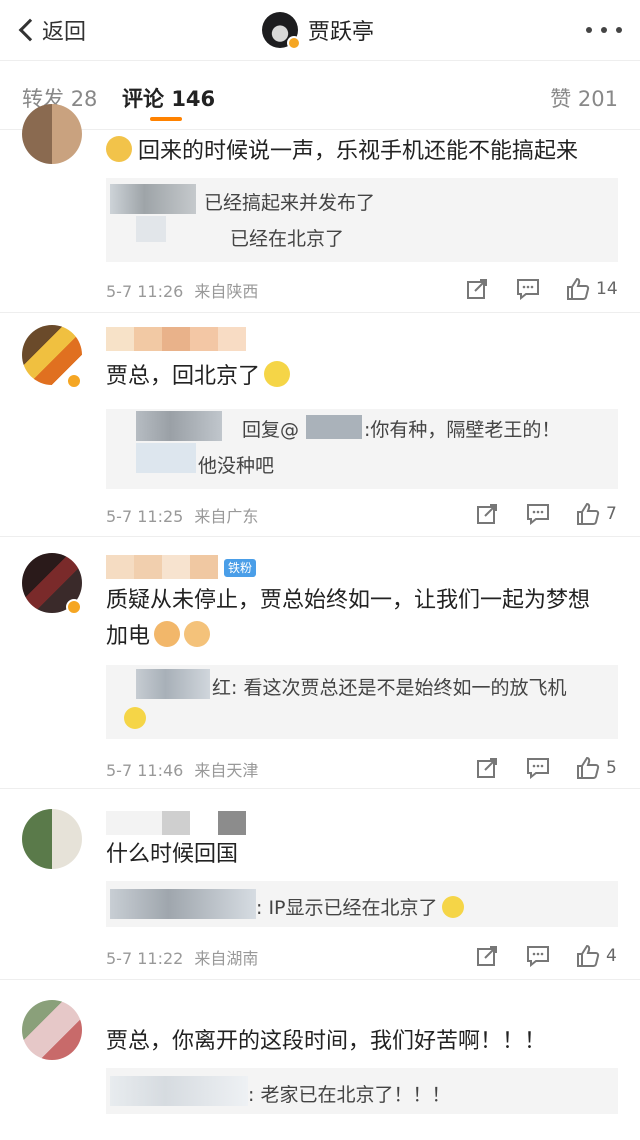  I want to click on timestamp: 5-7 11:26, so click(145, 291).